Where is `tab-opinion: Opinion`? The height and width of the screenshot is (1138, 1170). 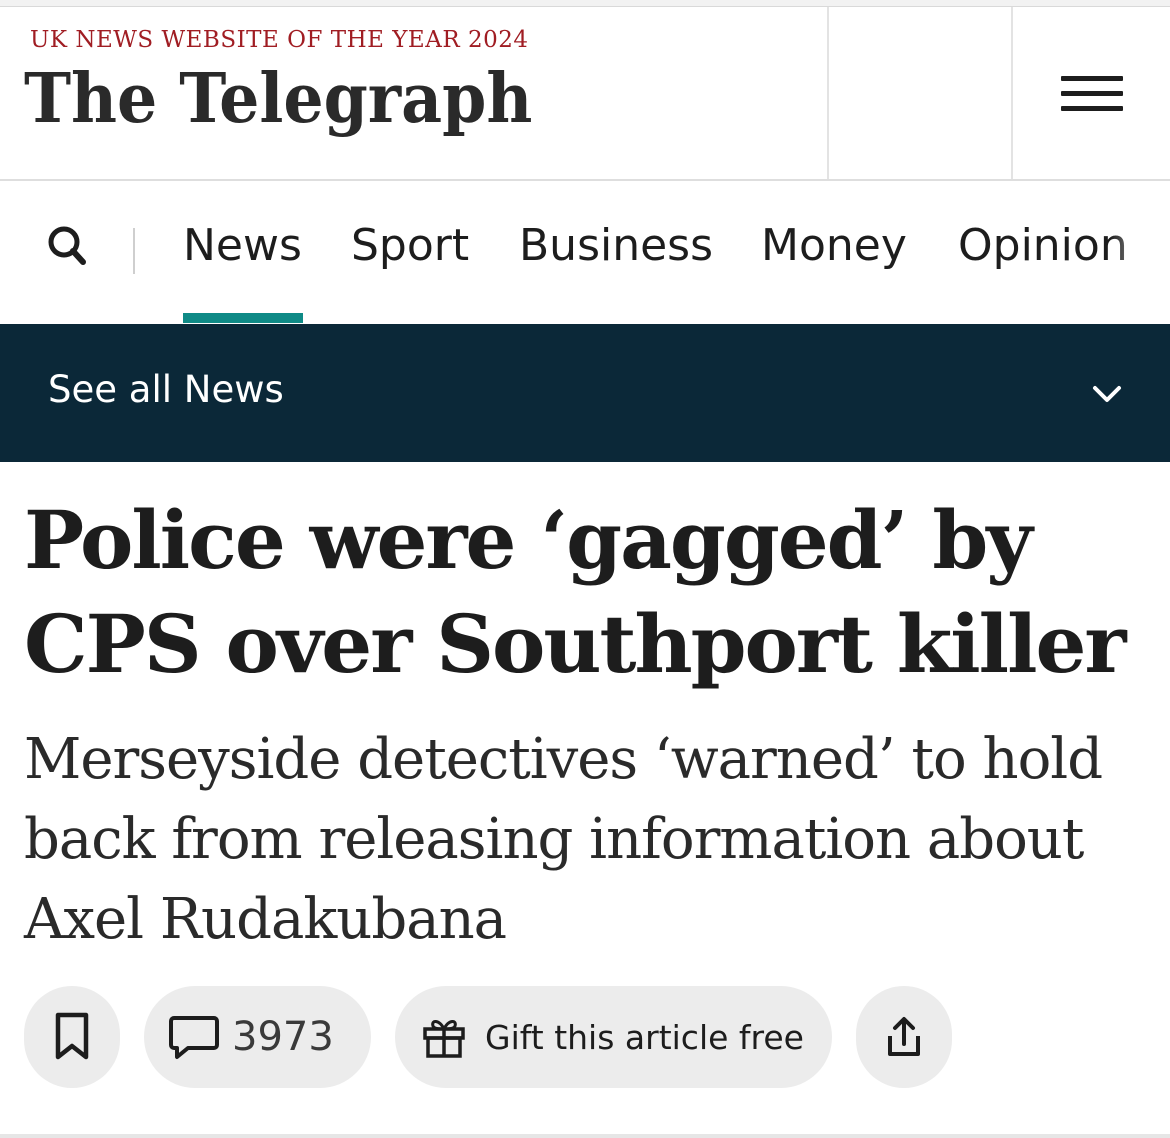
tab-opinion: Opinion is located at coordinates (1043, 245).